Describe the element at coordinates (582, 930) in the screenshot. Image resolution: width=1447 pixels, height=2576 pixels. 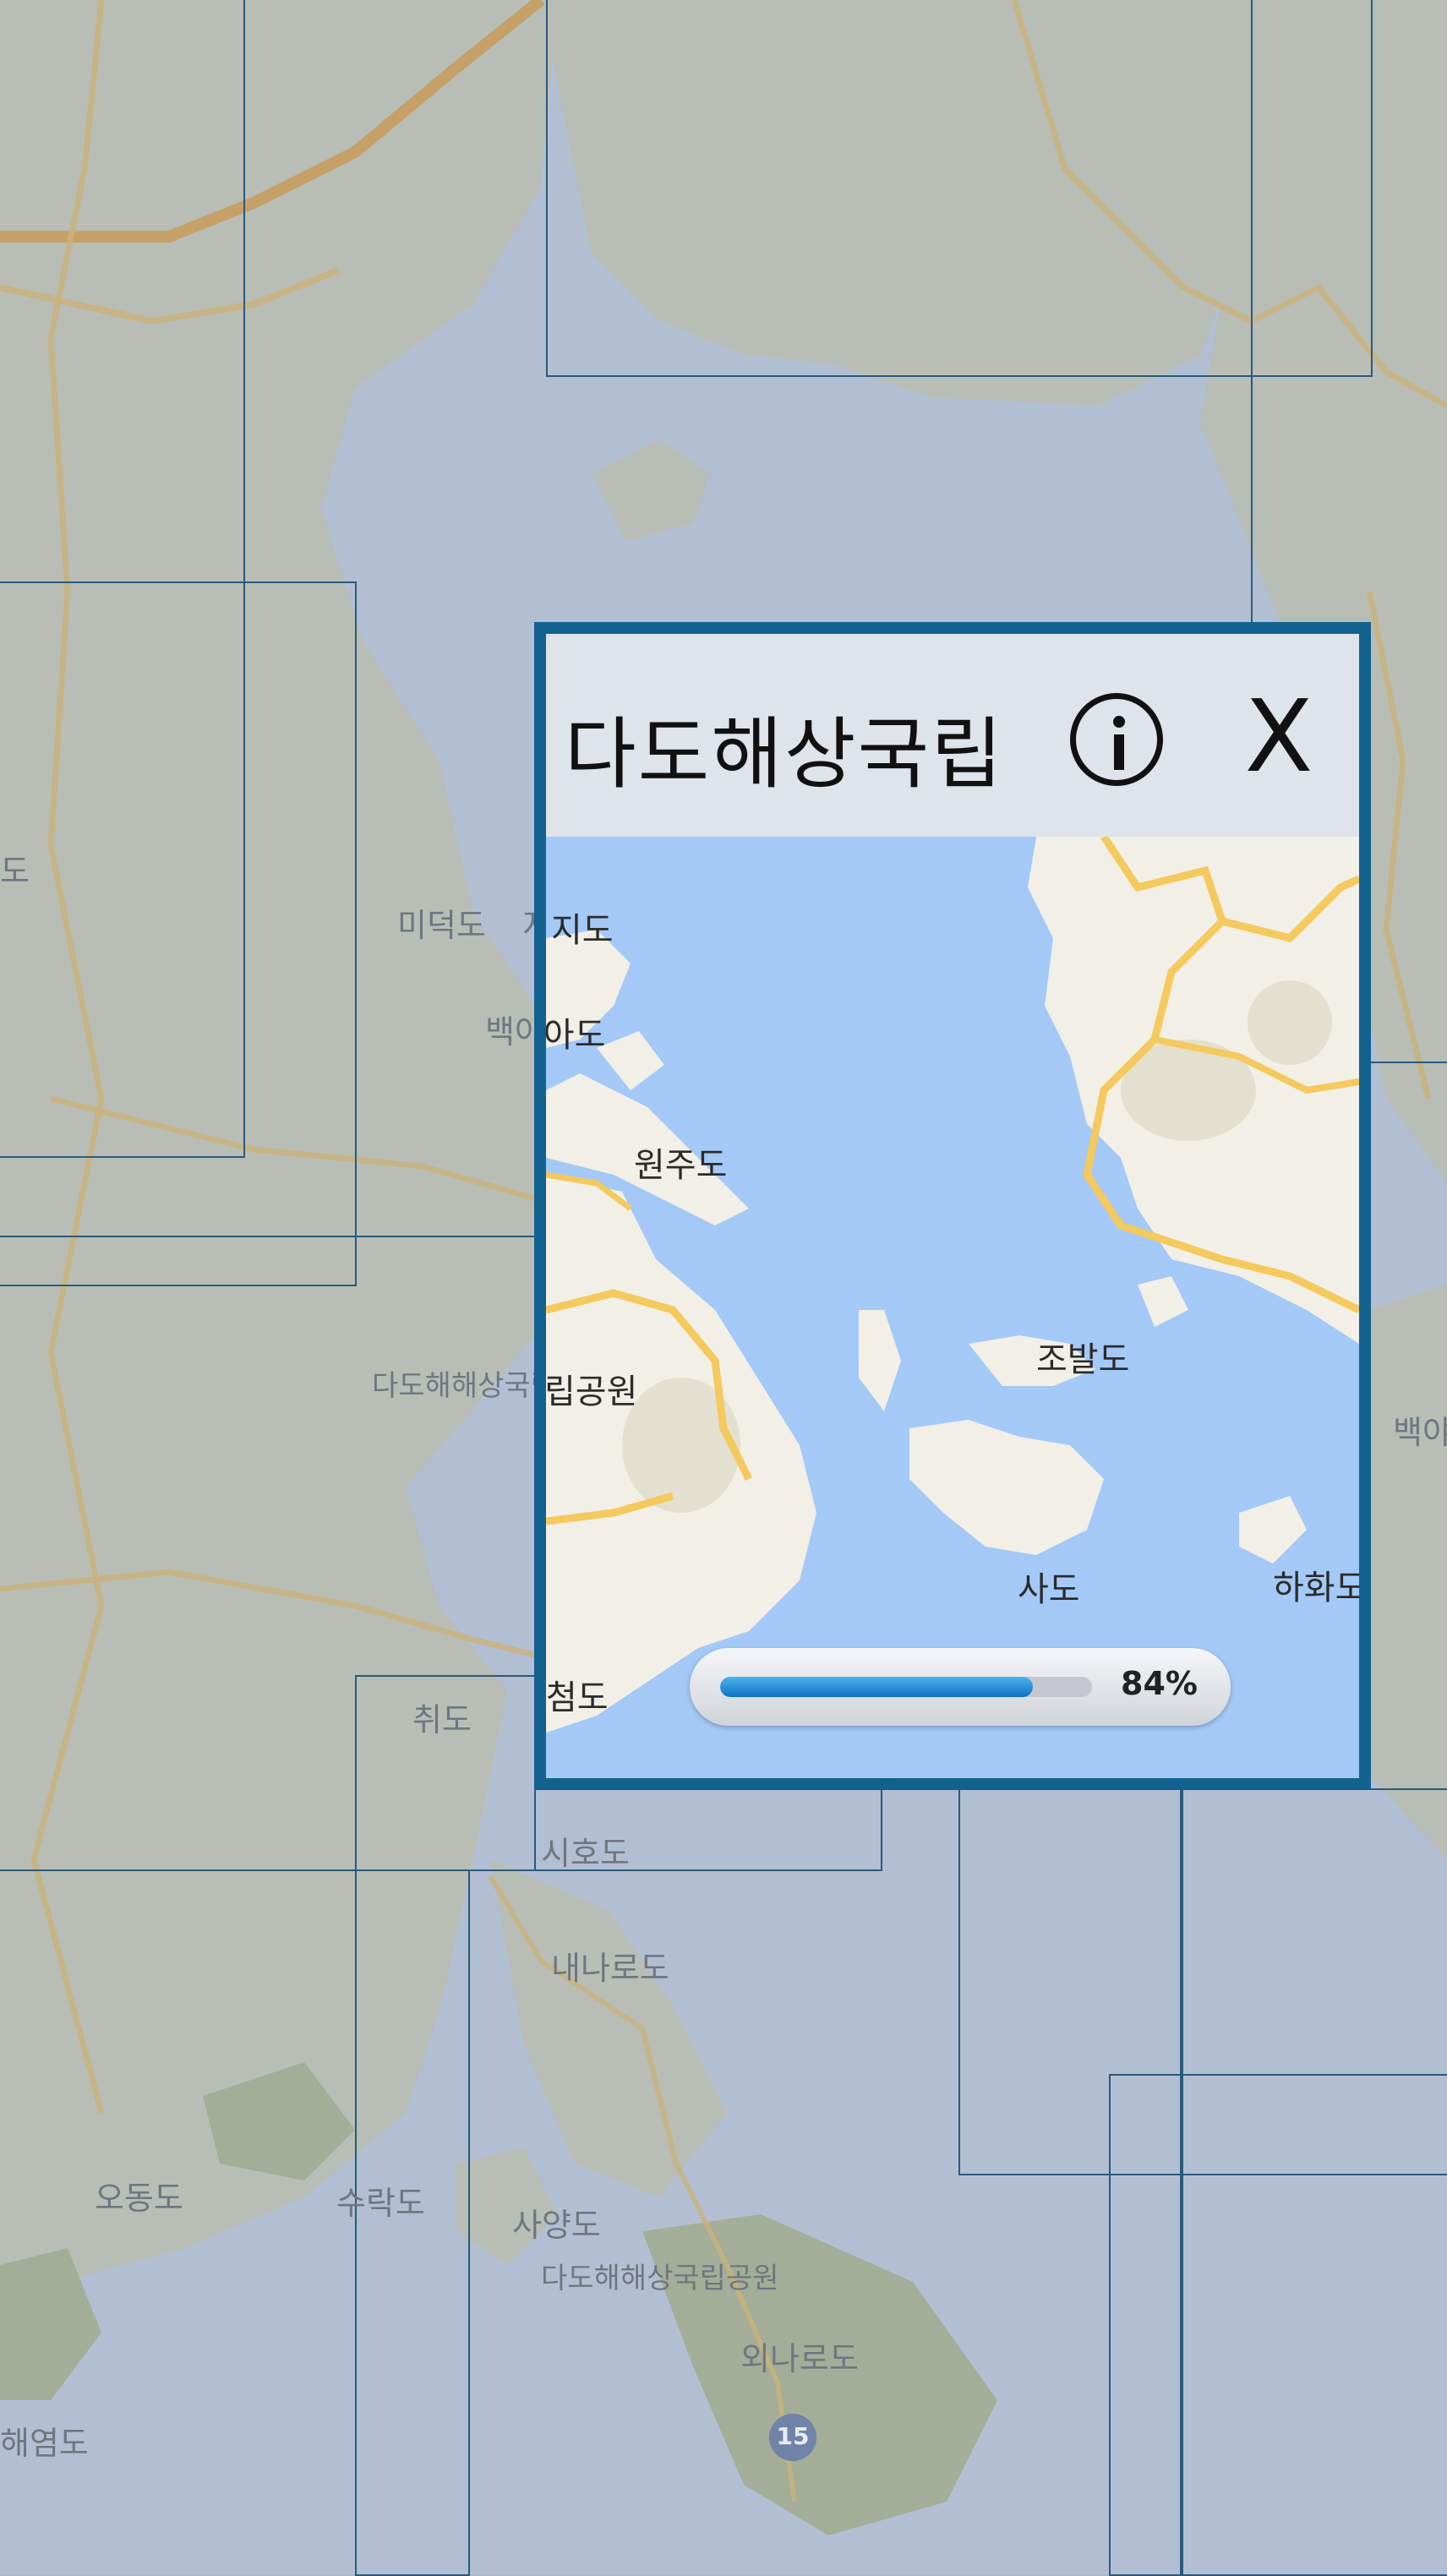
I see `popup-map-label: 지도` at that location.